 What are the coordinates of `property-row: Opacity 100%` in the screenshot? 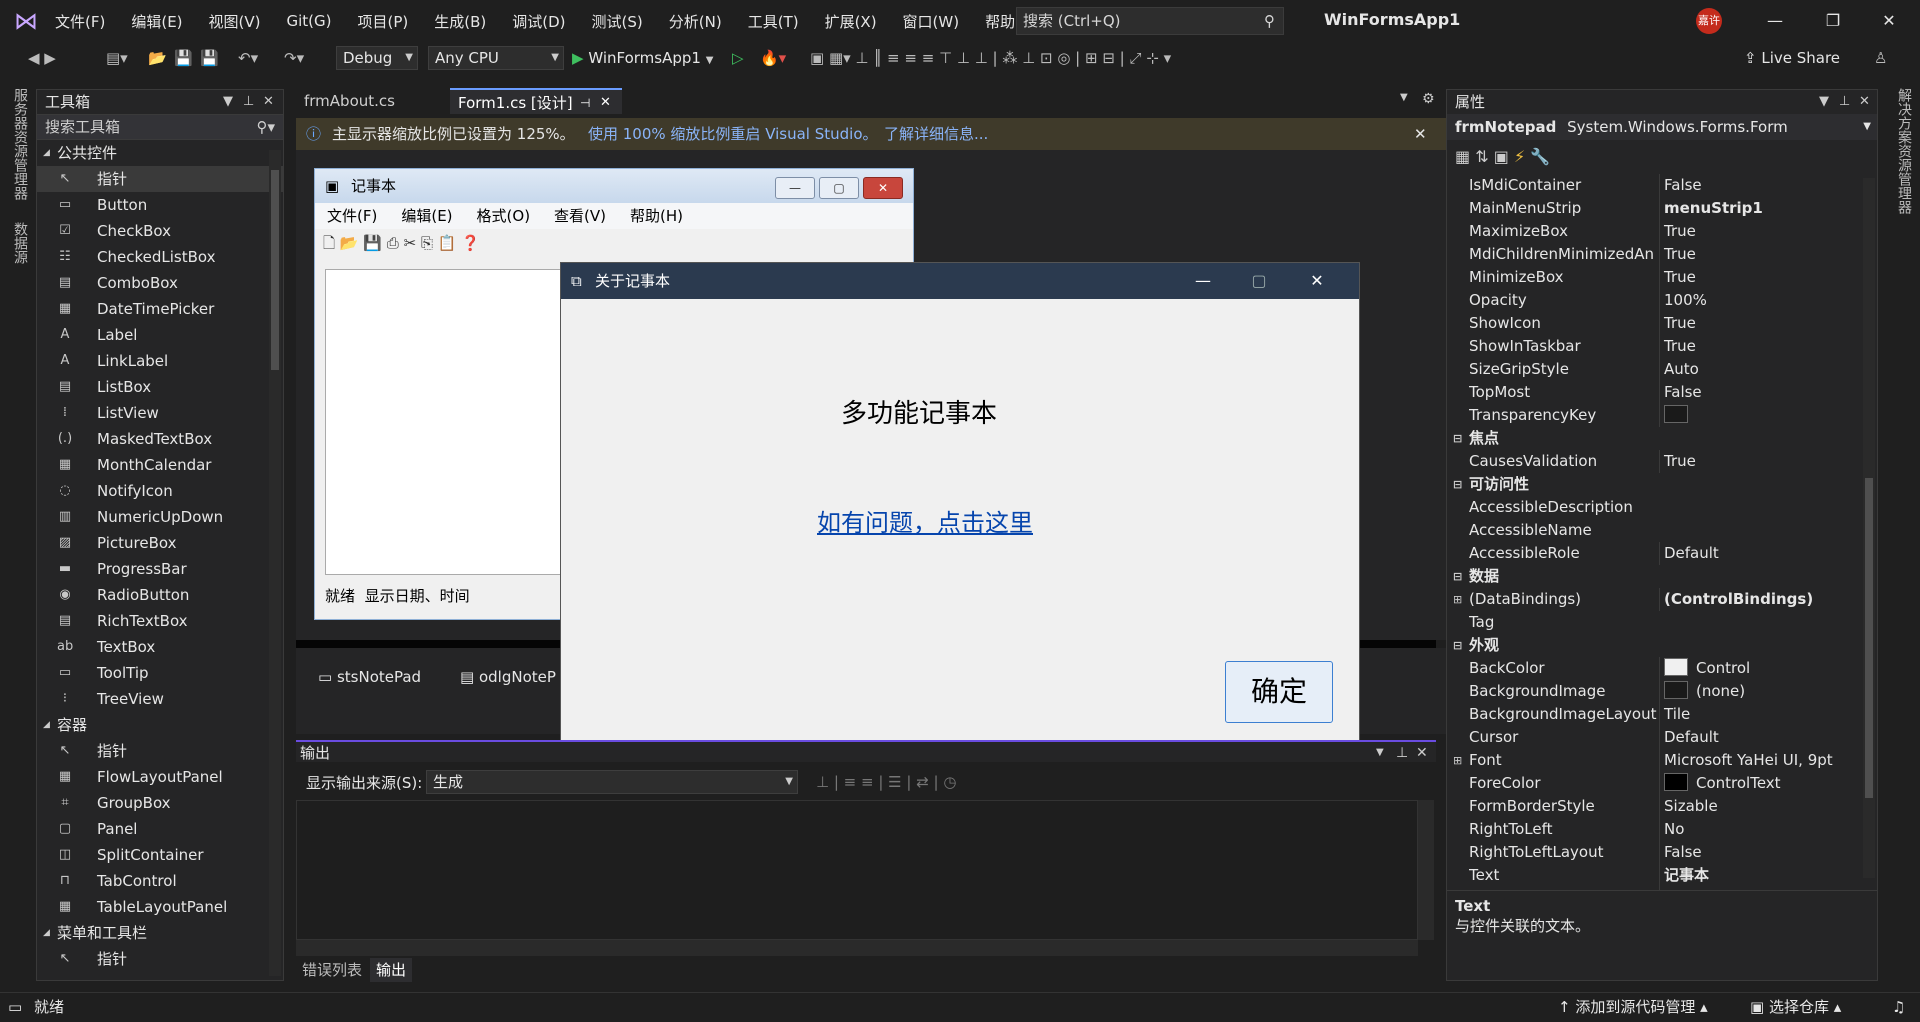 It's located at (1662, 300).